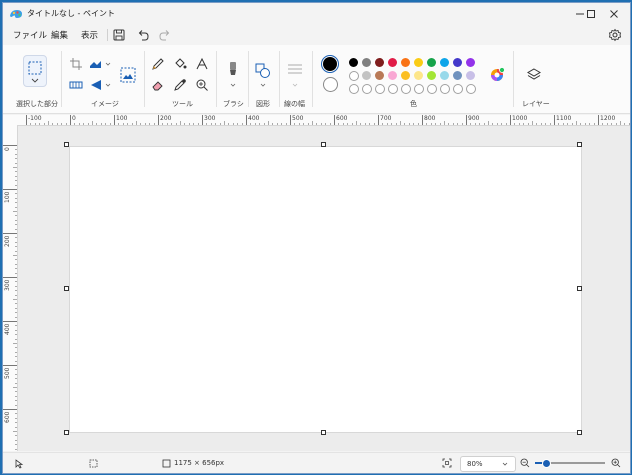 The width and height of the screenshot is (632, 475). What do you see at coordinates (76, 64) in the screenshot?
I see `crop-icon` at bounding box center [76, 64].